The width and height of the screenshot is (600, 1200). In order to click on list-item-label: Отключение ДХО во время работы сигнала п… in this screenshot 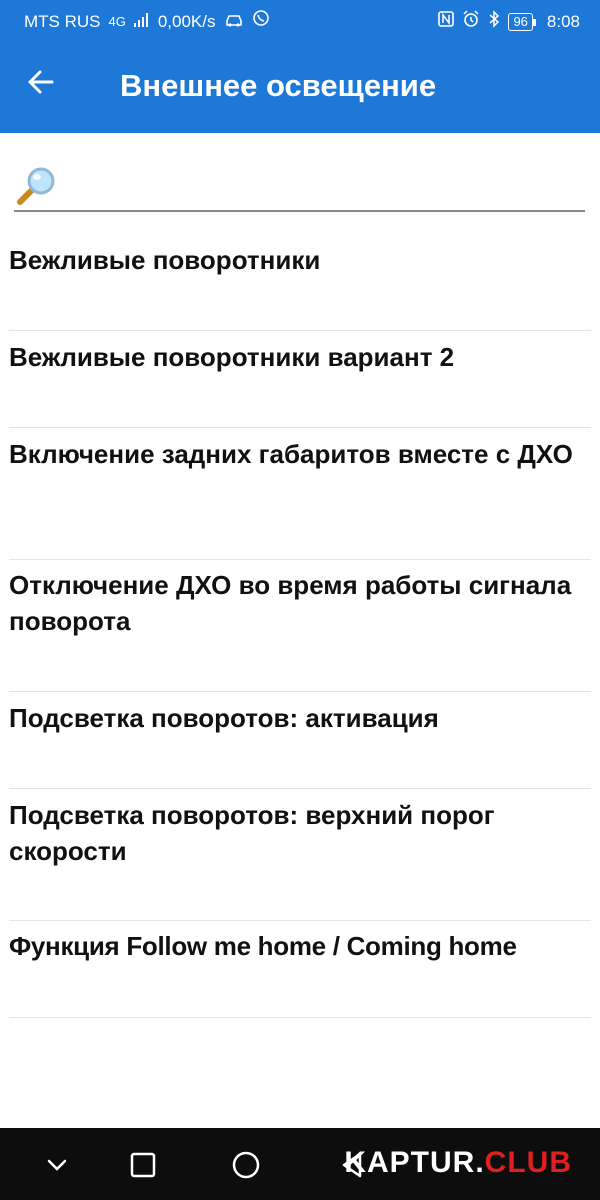, I will do `click(290, 603)`.